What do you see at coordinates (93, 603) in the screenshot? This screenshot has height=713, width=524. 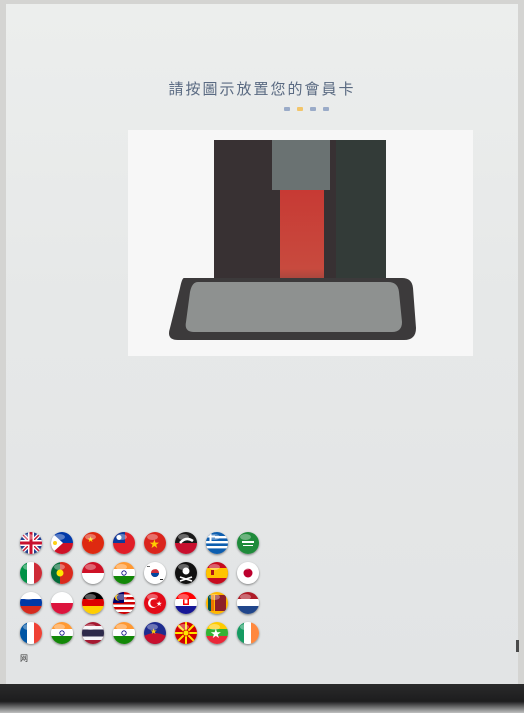 I see `flag-germany-icon` at bounding box center [93, 603].